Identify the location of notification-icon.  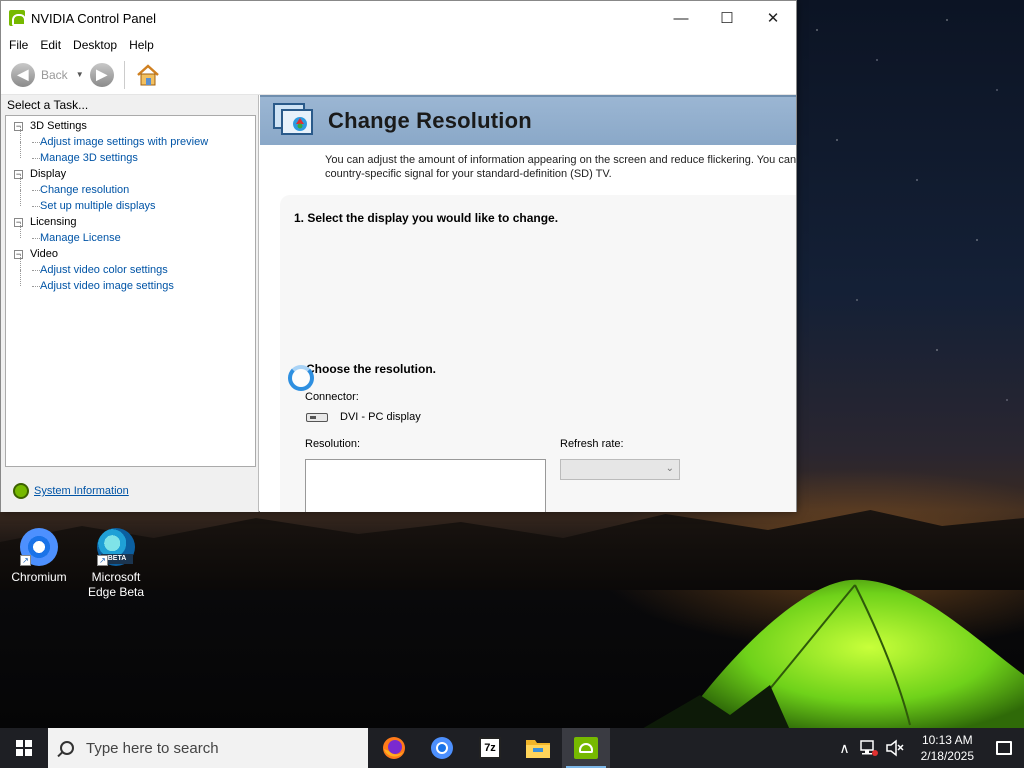
(1004, 748).